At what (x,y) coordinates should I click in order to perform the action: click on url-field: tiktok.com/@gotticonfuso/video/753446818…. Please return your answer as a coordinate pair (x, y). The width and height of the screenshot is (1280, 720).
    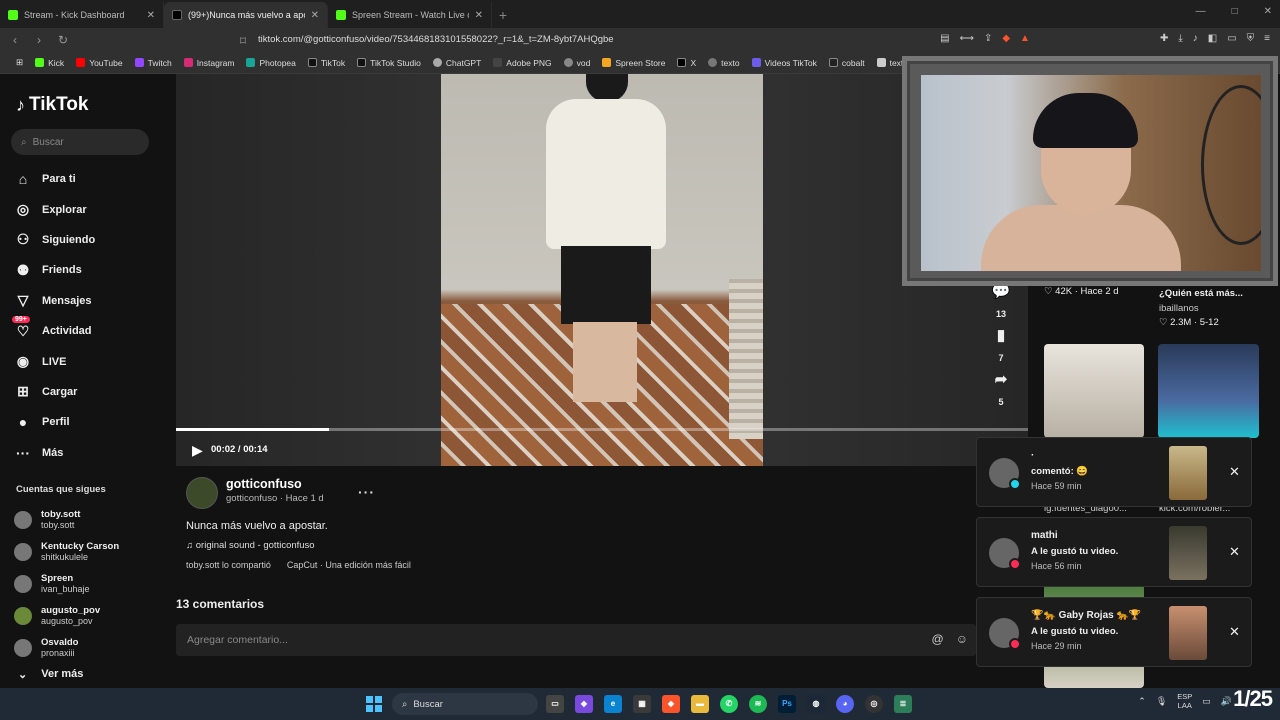
    Looking at the image, I should click on (618, 40).